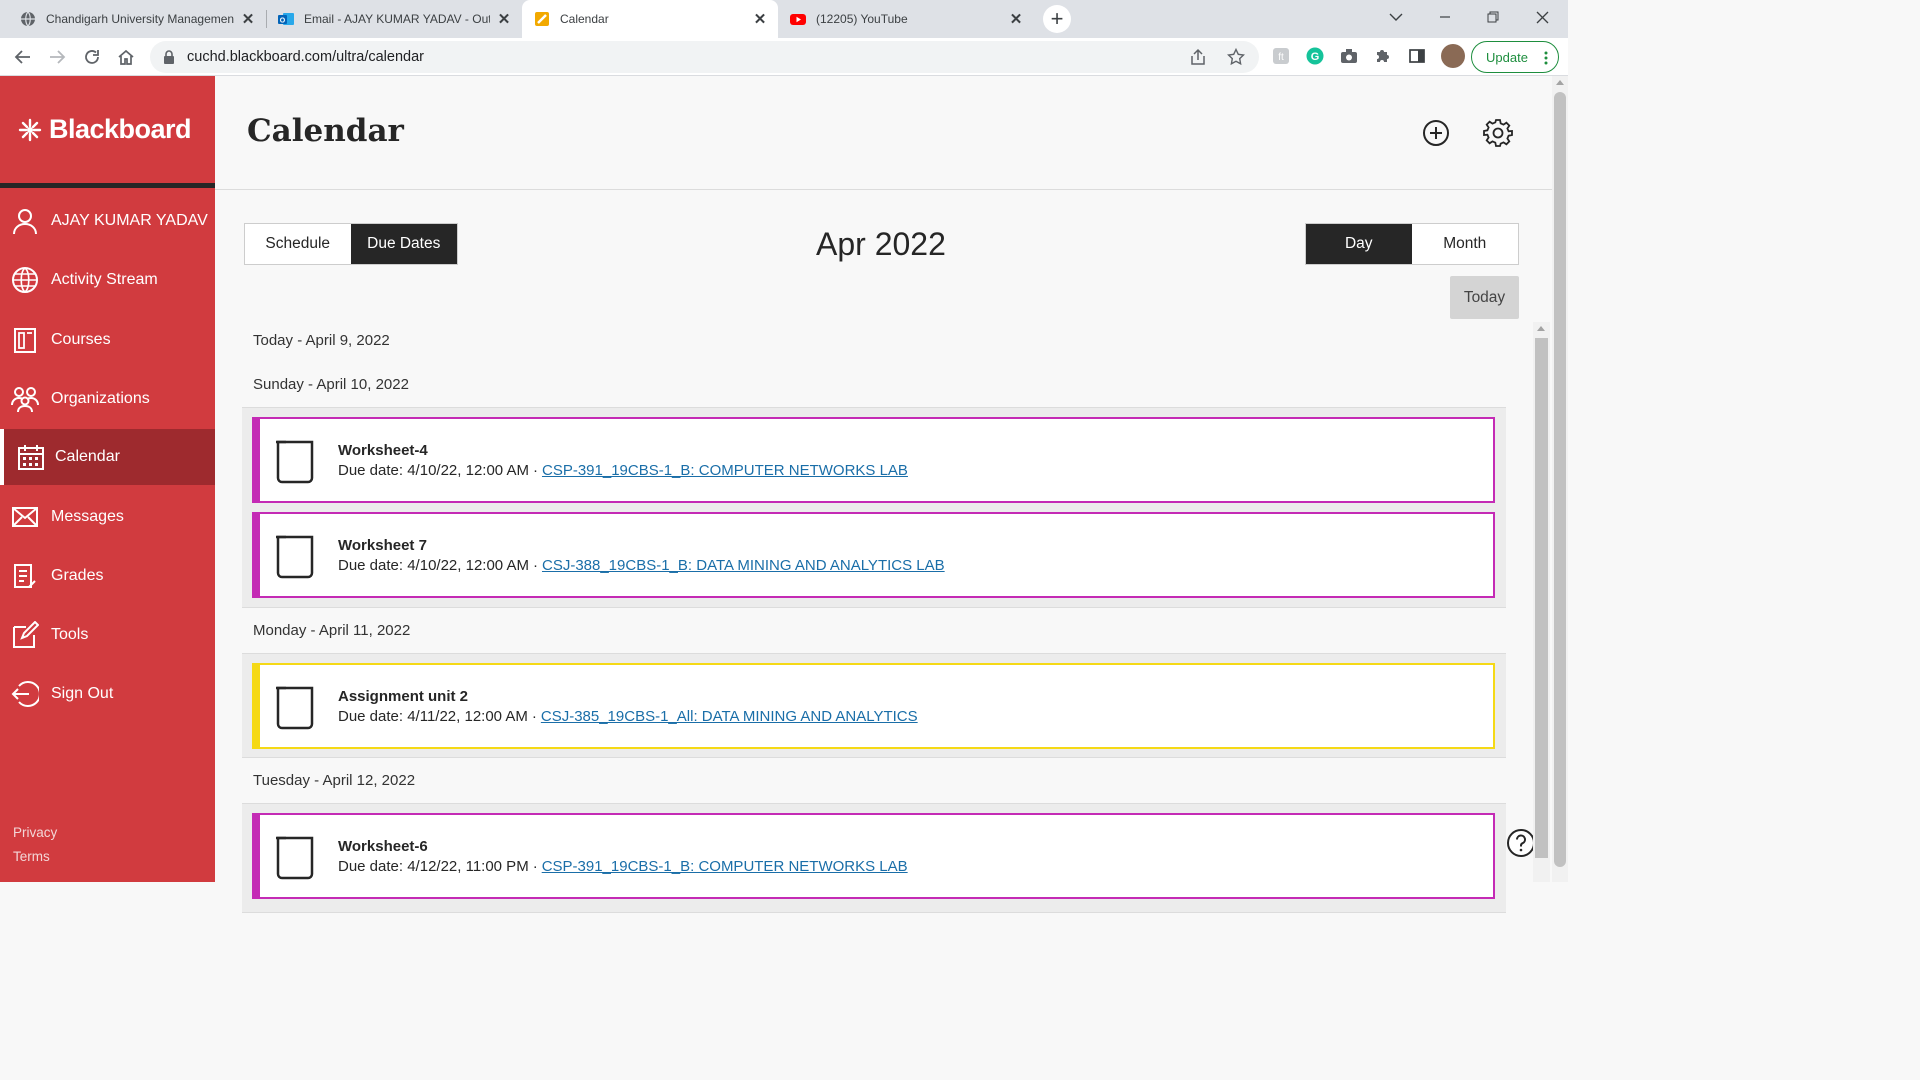  Describe the element at coordinates (1498, 133) in the screenshot. I see `settings-button` at that location.